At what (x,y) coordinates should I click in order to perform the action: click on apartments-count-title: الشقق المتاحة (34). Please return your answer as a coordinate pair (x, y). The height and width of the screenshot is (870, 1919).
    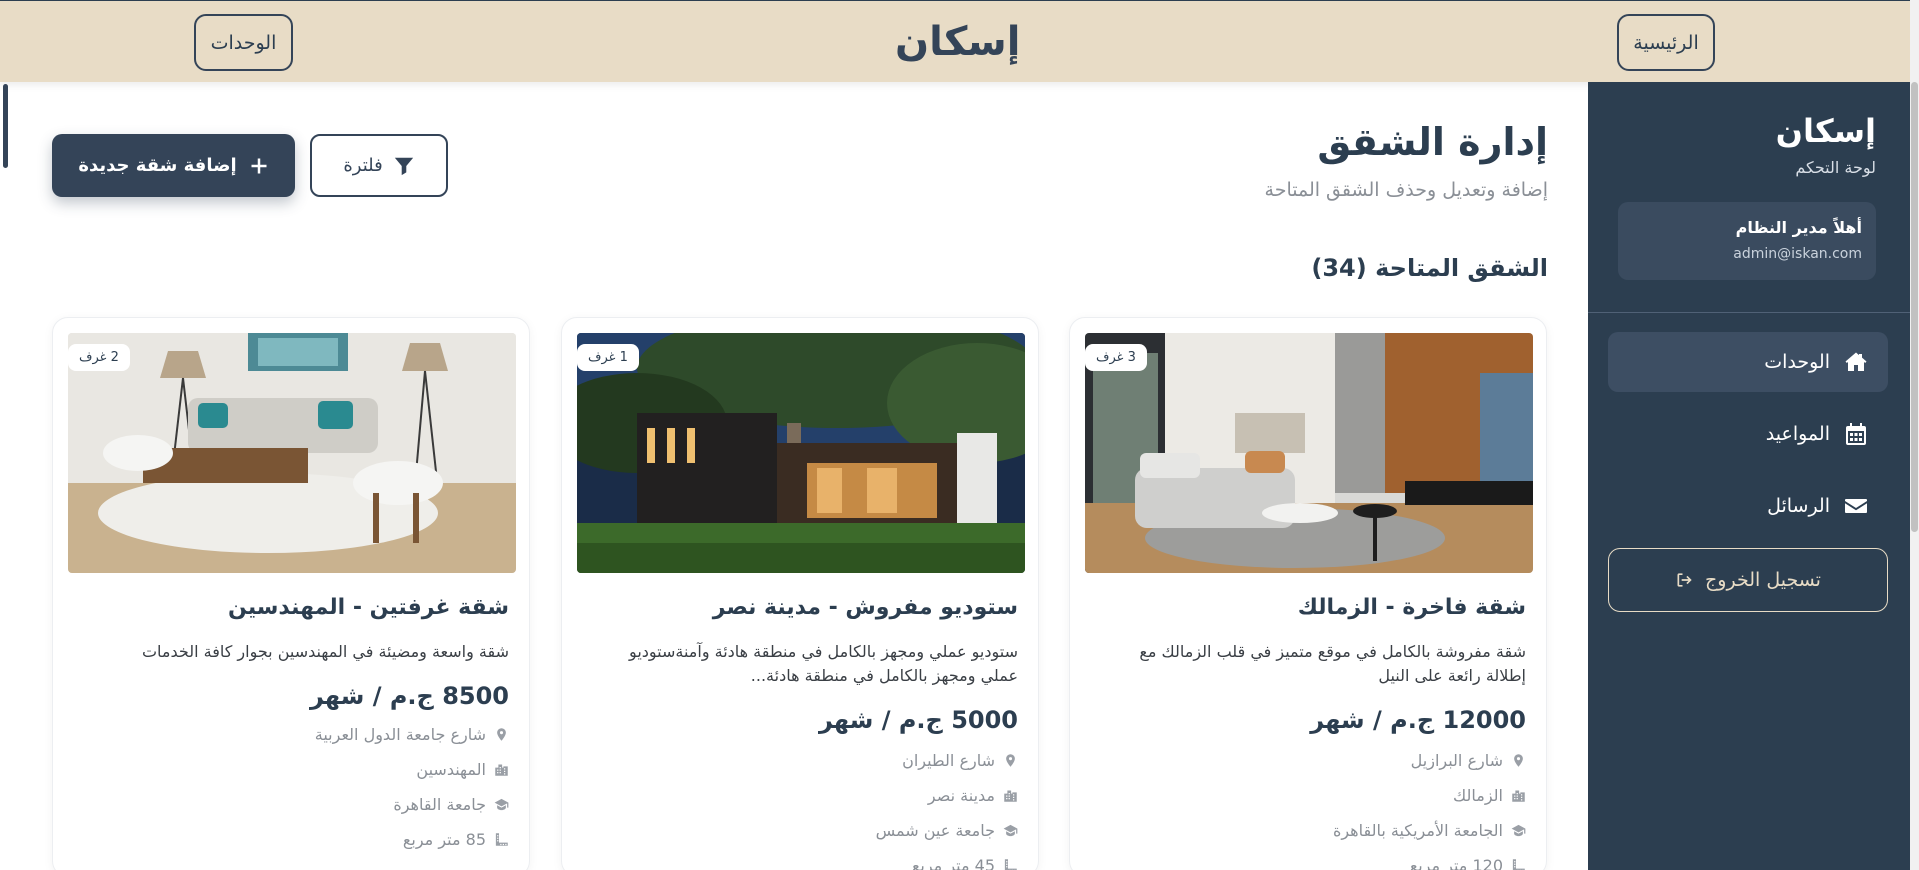
    Looking at the image, I should click on (1429, 268).